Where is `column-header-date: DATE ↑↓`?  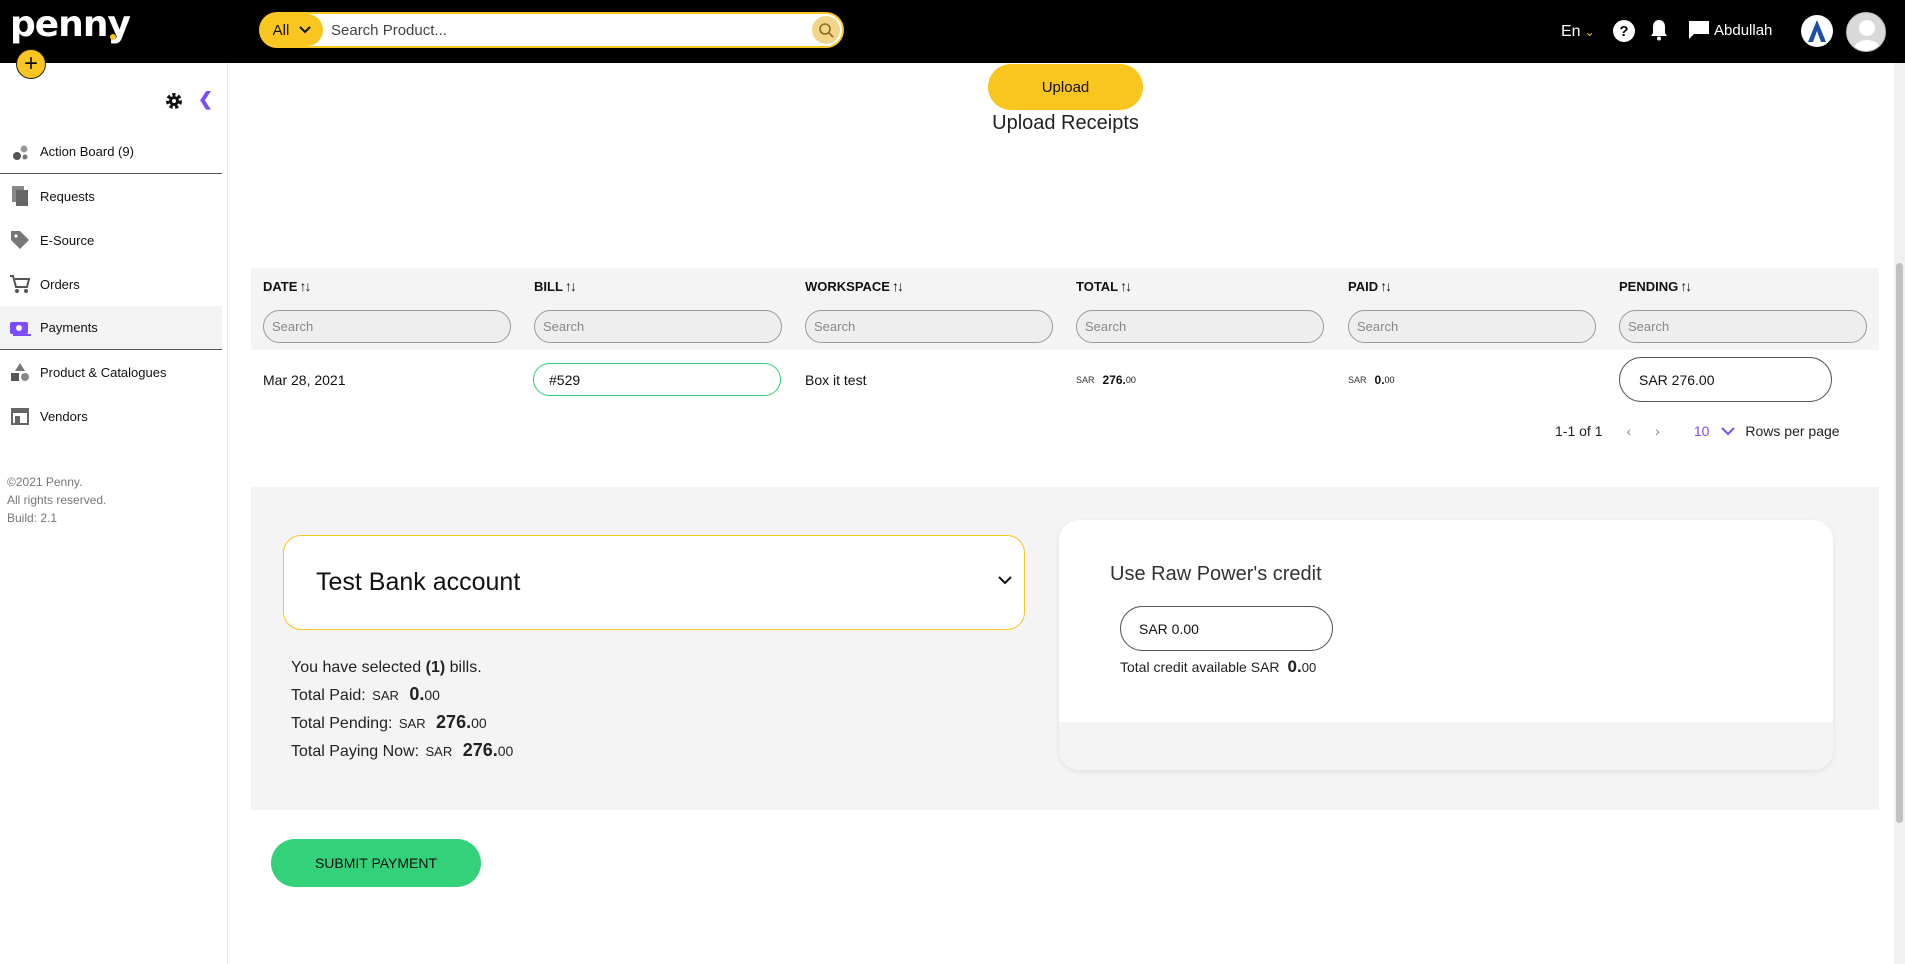 column-header-date: DATE ↑↓ is located at coordinates (287, 286).